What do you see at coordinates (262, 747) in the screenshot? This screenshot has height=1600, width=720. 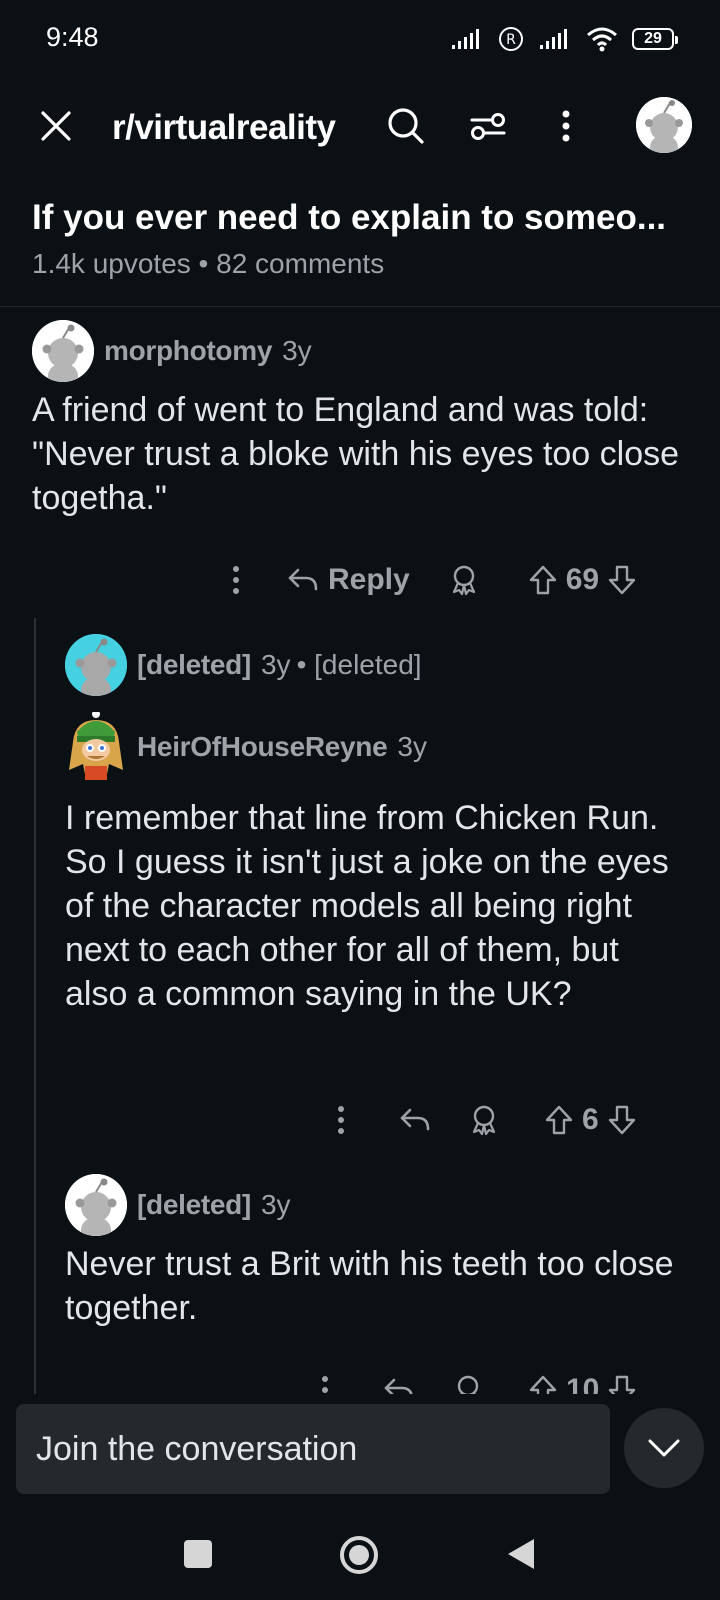 I see `comment-author: HeirOfHouseReyne` at bounding box center [262, 747].